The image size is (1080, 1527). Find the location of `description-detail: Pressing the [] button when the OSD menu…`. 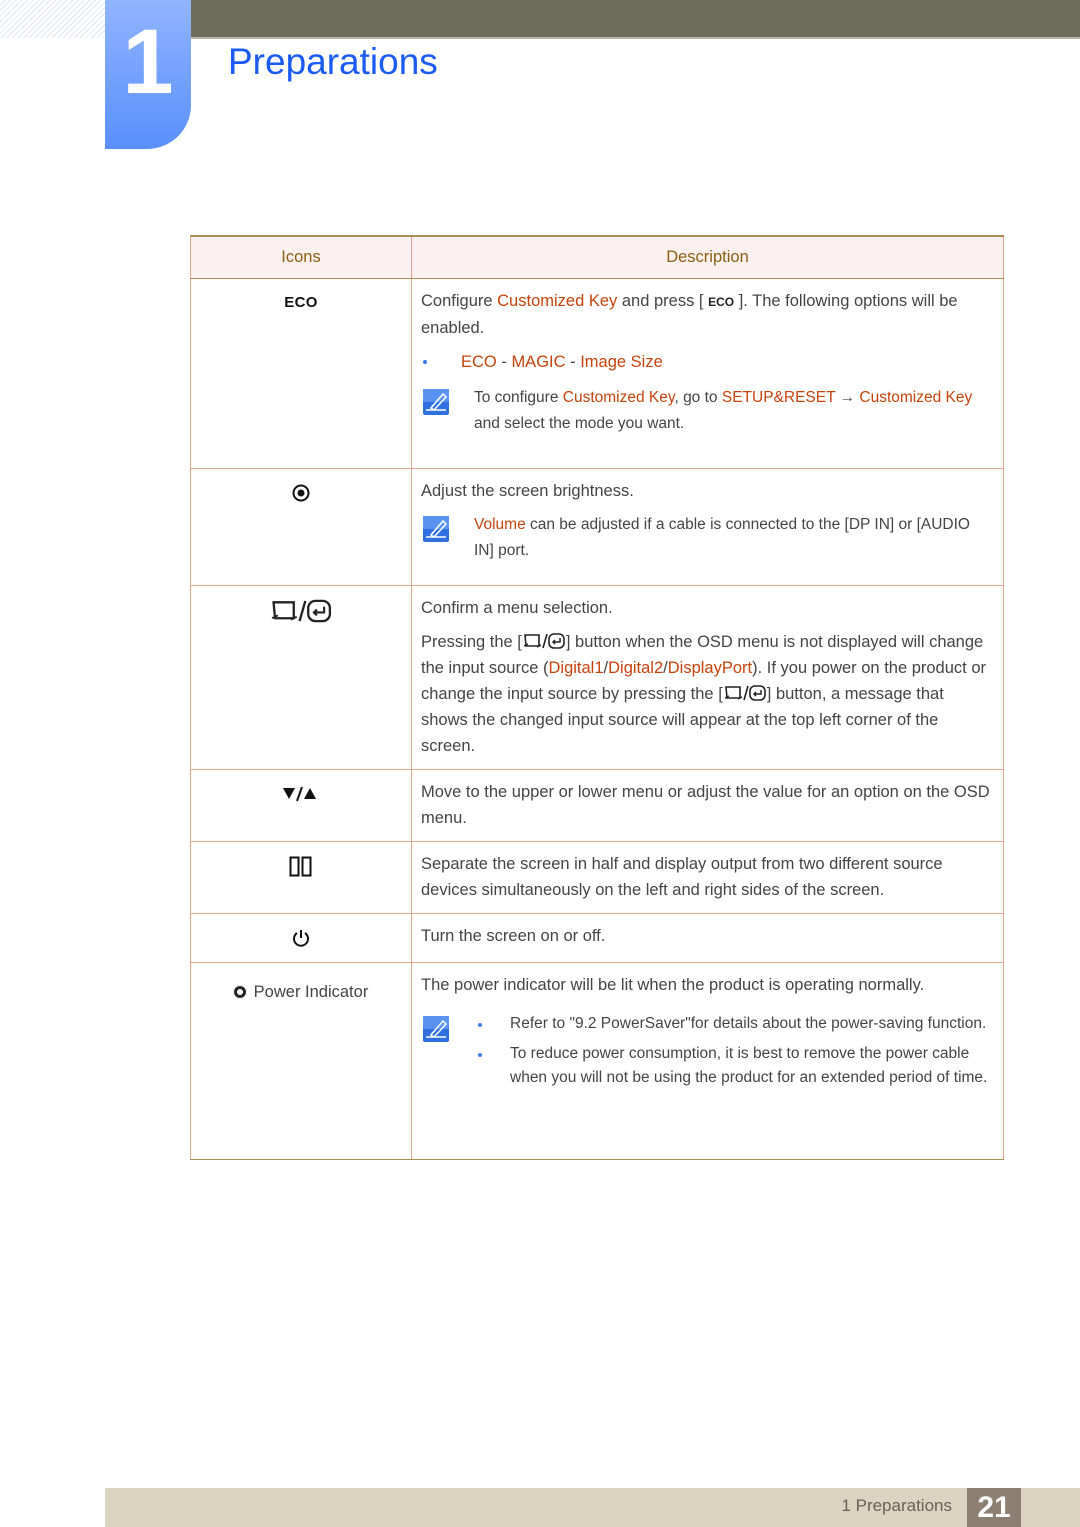

description-detail: Pressing the [] button when the OSD menu… is located at coordinates (707, 694).